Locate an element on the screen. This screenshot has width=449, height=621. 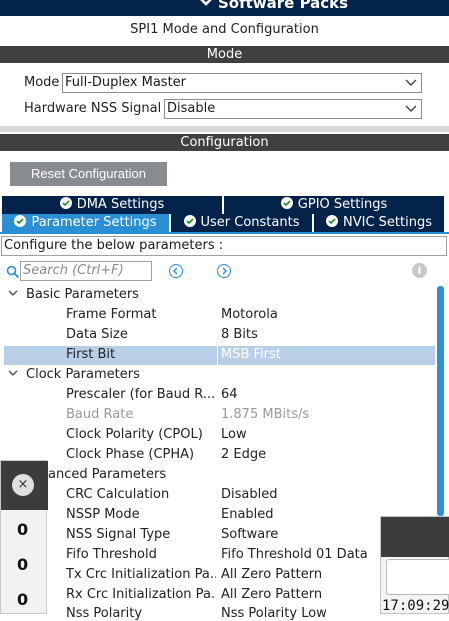
param-value: Fifo Threshold 01 Data is located at coordinates (300, 554).